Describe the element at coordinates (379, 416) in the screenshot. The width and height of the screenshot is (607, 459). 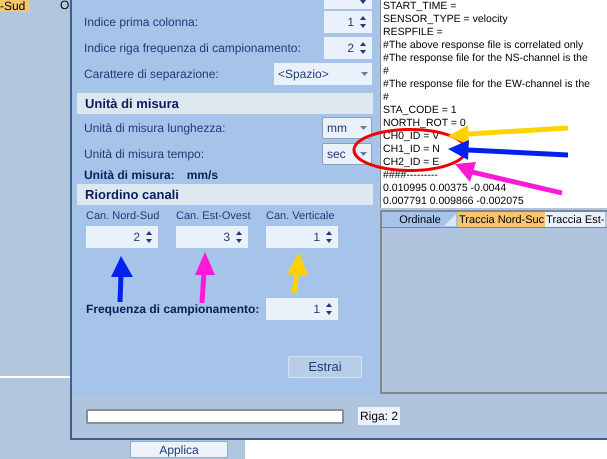
I see `row-counter: Riga: 2` at that location.